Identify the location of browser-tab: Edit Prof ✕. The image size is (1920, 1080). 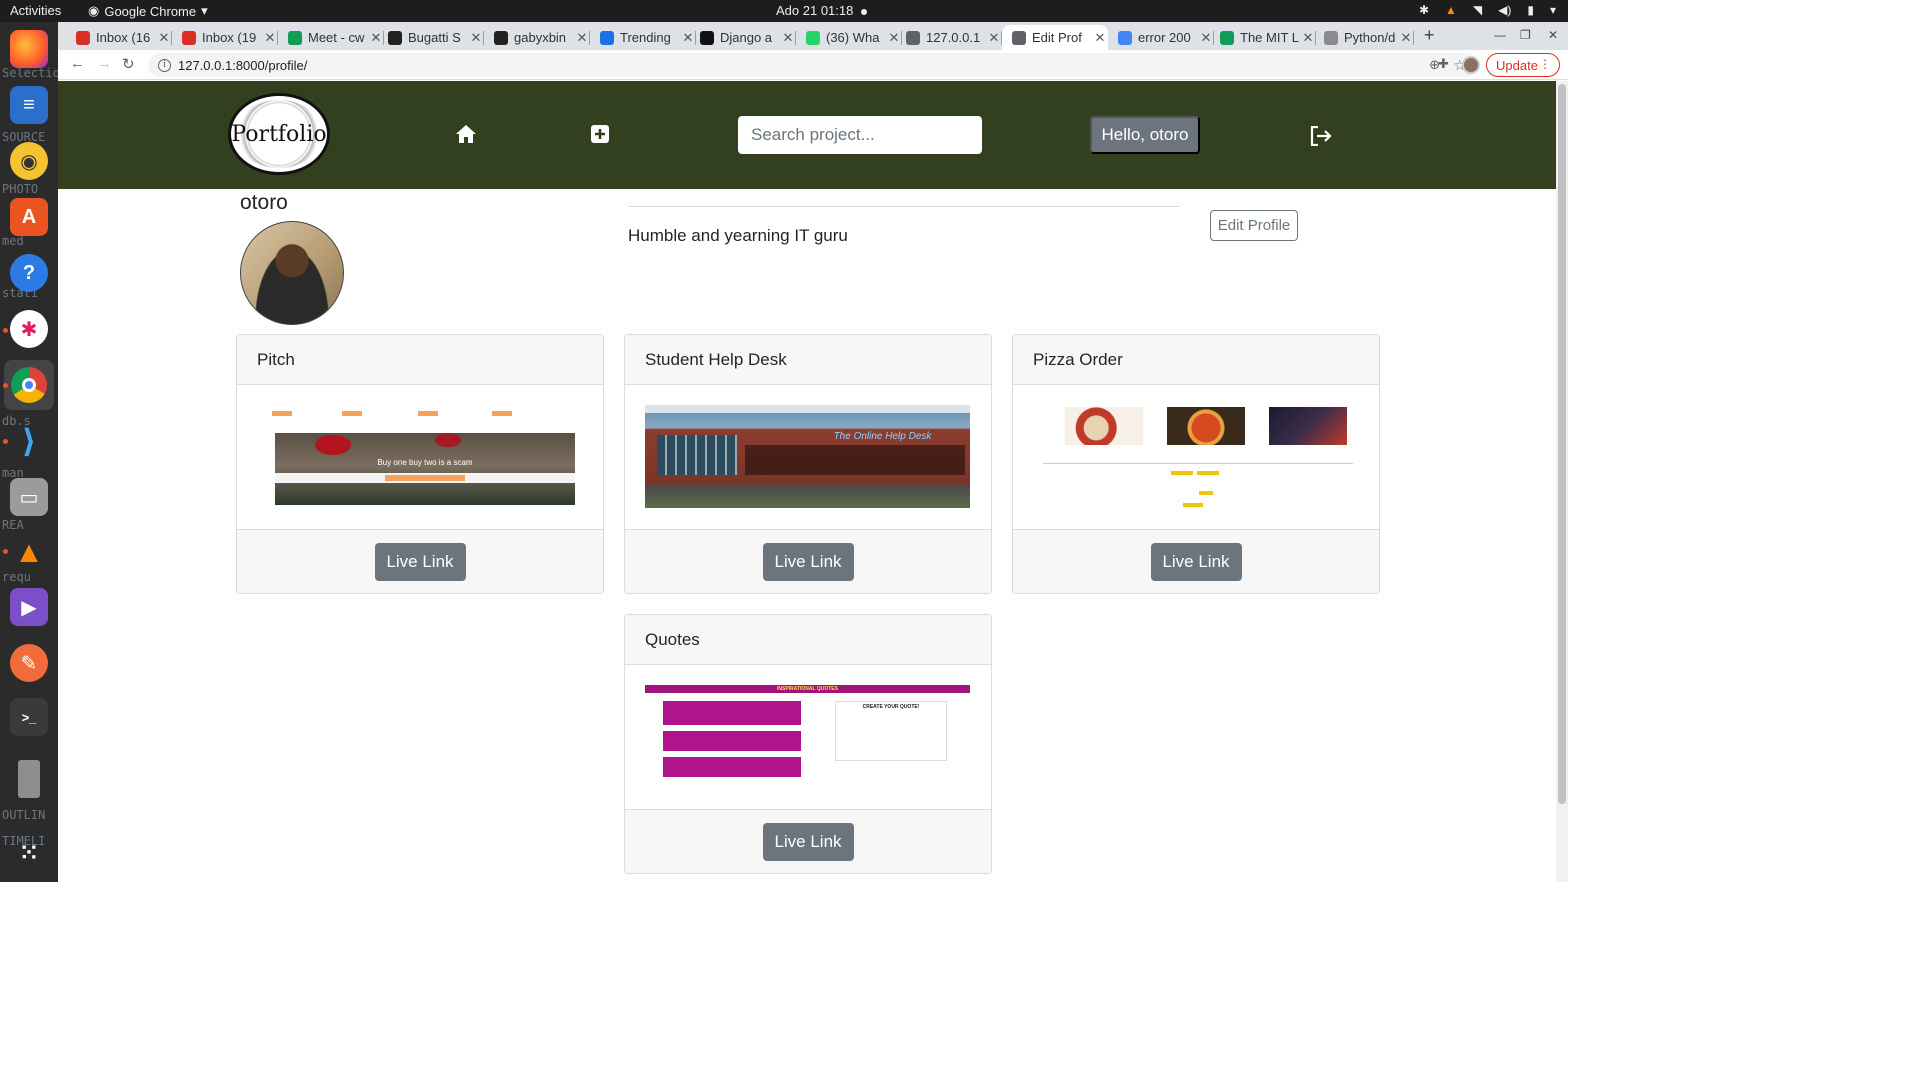
(1055, 37).